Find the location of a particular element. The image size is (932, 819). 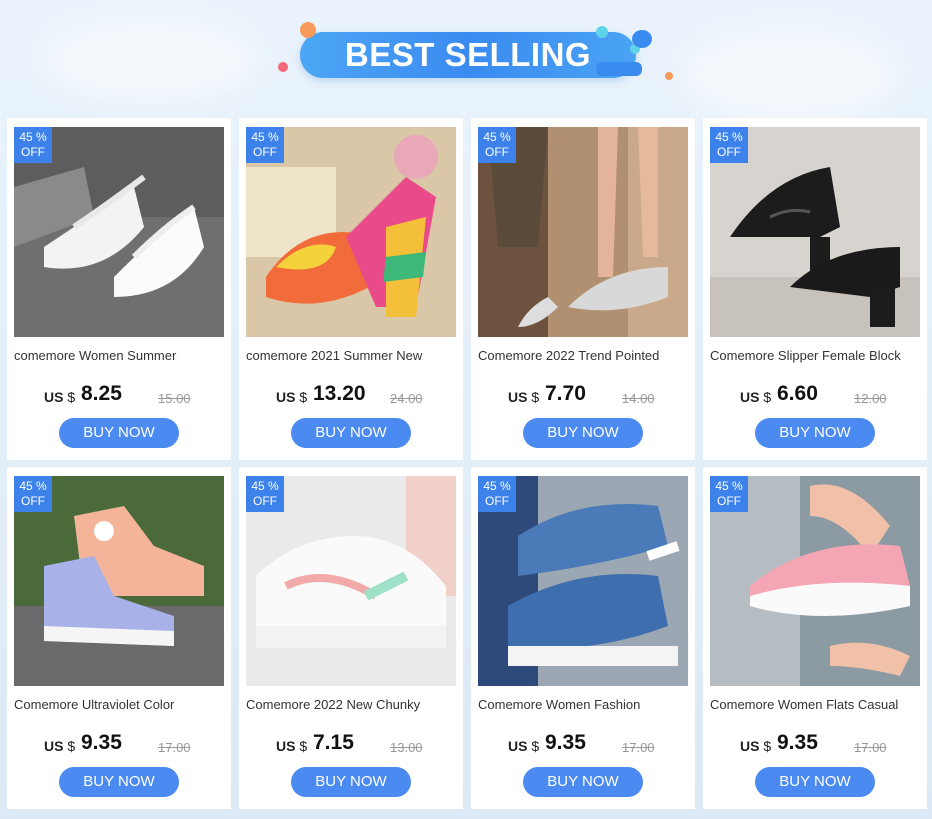

header: BEST SELLING is located at coordinates (466, 55).